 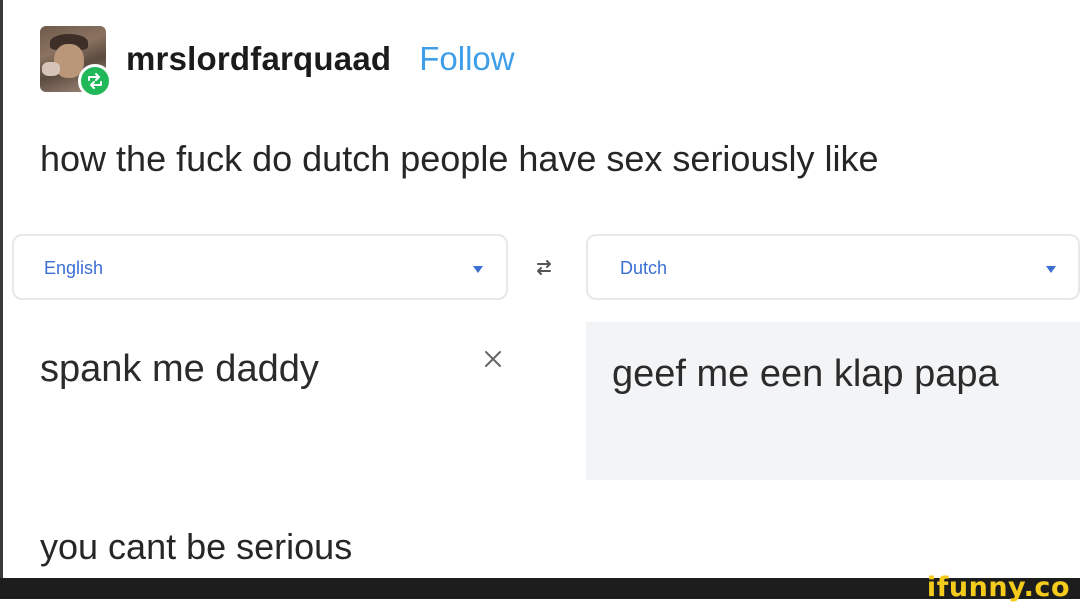 What do you see at coordinates (833, 401) in the screenshot?
I see `translation-output: geef me een klap papa` at bounding box center [833, 401].